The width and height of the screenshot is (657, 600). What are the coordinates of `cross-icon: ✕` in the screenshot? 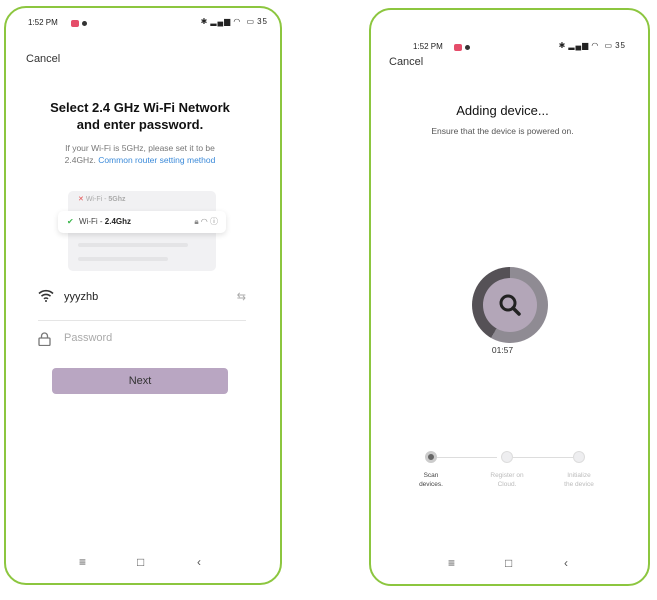 It's located at (81, 199).